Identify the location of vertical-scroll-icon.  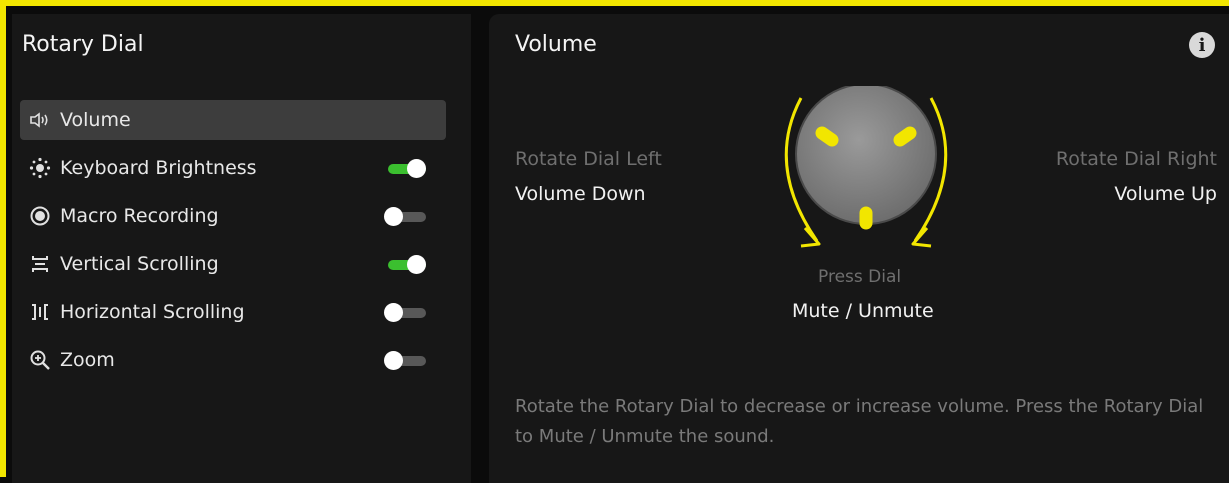
(40, 264).